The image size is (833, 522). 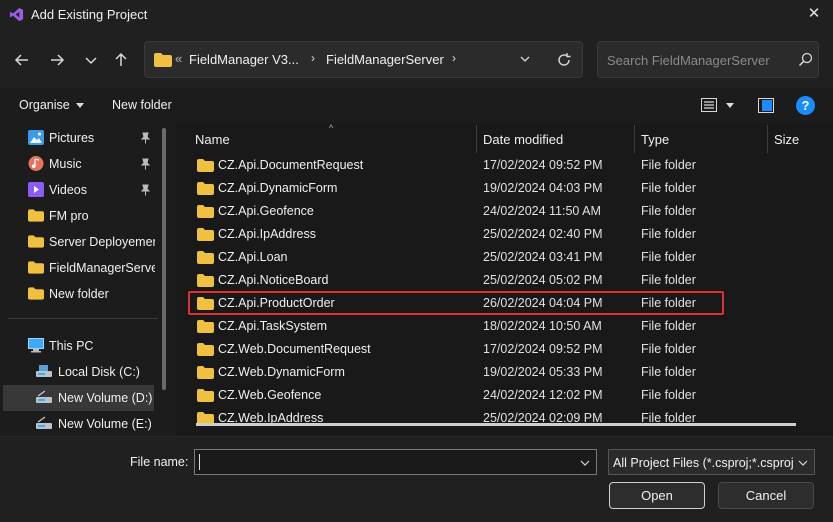 I want to click on search-input: Search FieldManagerServer, so click(x=708, y=59).